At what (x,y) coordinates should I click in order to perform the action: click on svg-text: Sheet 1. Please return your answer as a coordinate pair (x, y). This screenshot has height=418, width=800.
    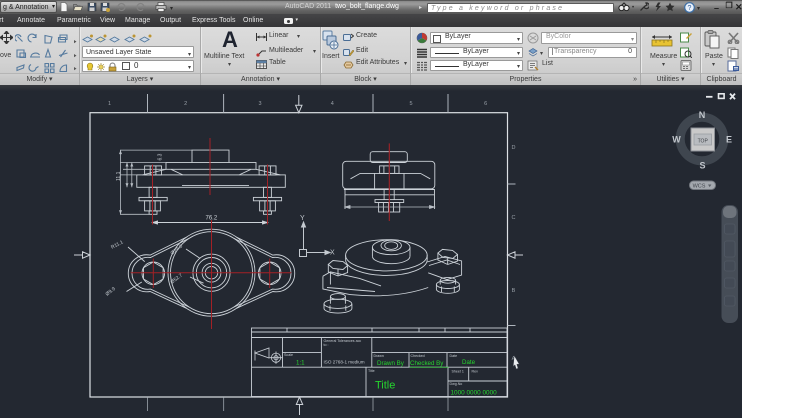
    Looking at the image, I should click on (458, 372).